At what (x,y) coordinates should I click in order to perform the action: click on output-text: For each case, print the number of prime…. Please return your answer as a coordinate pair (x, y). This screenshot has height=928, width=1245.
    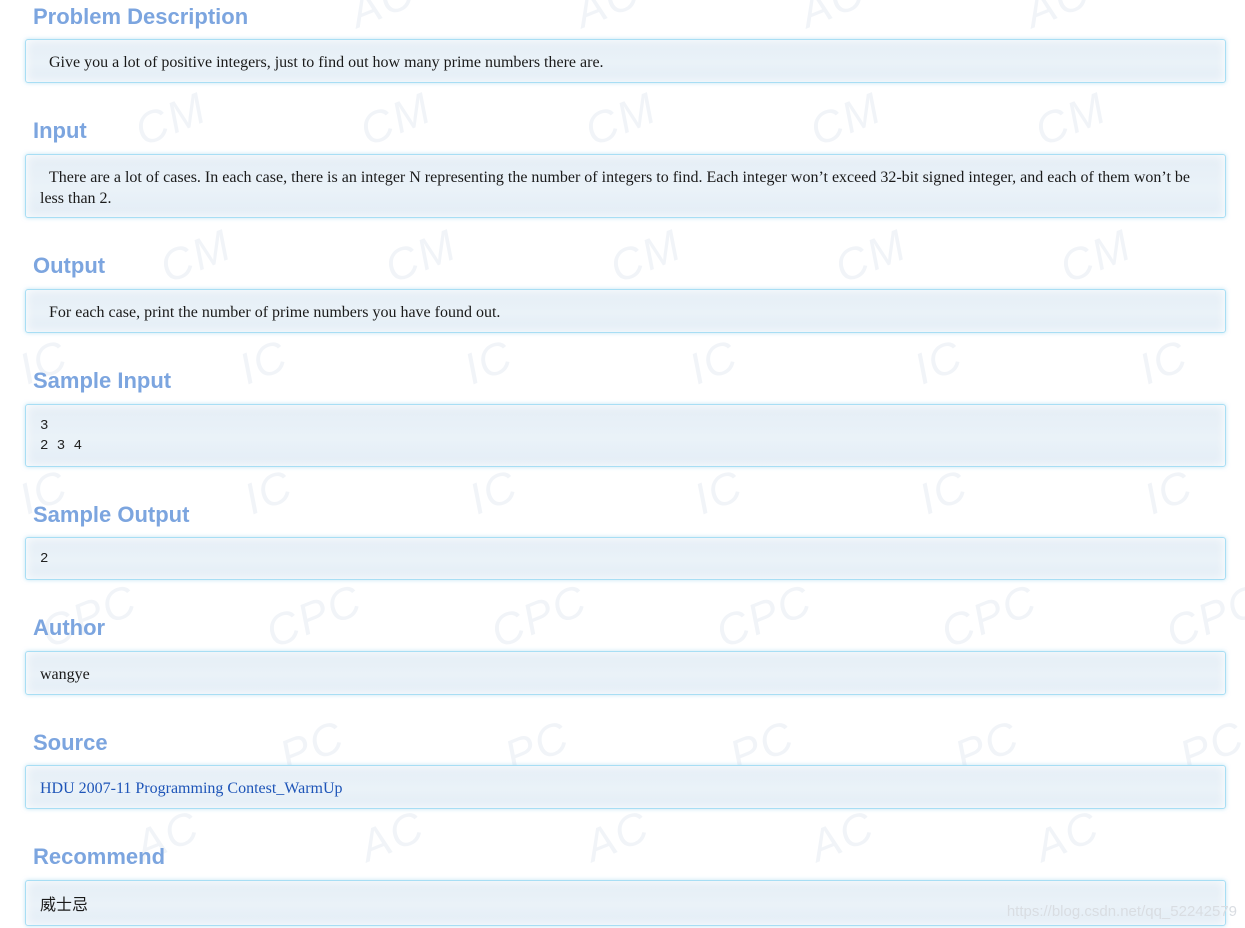
    Looking at the image, I should click on (275, 312).